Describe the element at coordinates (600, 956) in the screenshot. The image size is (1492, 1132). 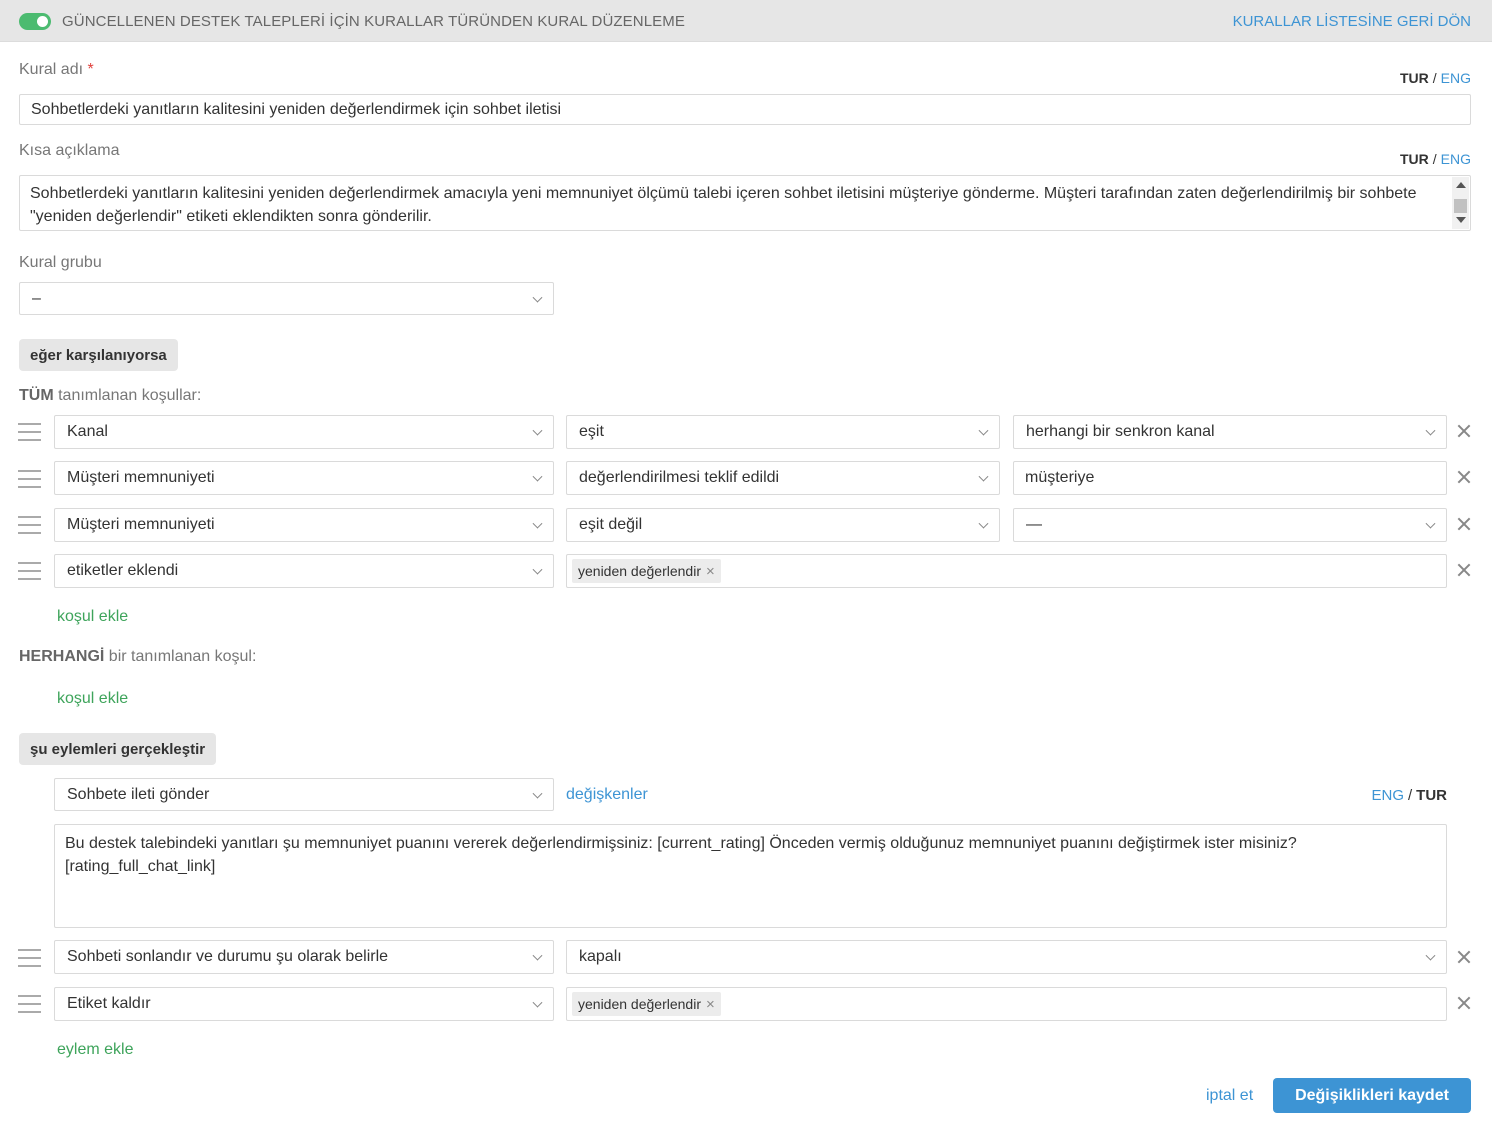
I see `action-value: kapalı` at that location.